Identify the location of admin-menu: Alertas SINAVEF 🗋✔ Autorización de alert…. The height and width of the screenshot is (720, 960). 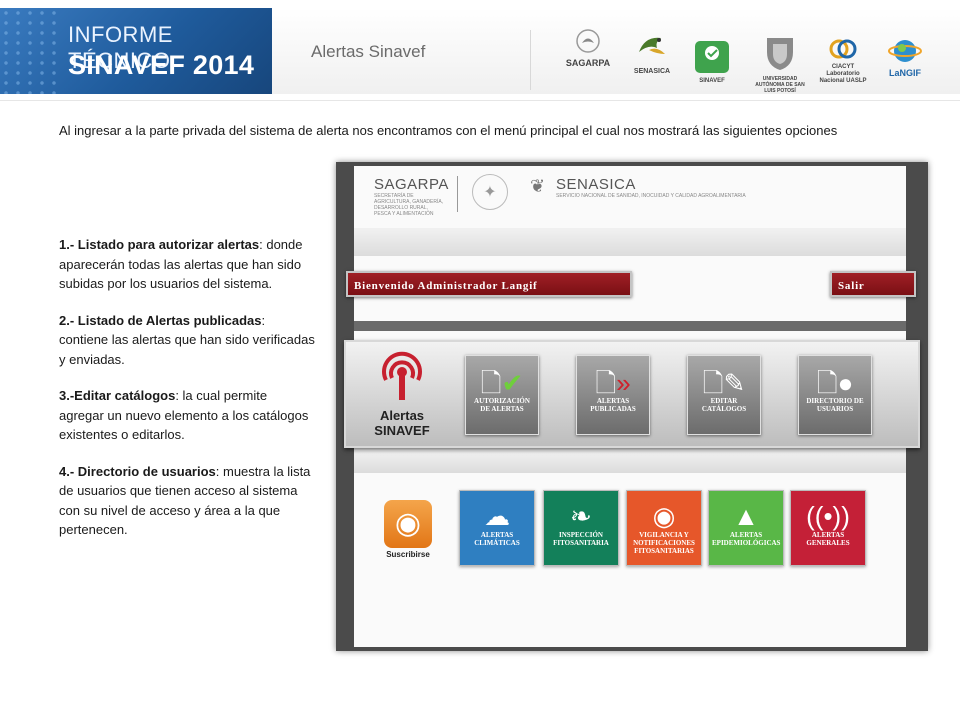
(632, 394).